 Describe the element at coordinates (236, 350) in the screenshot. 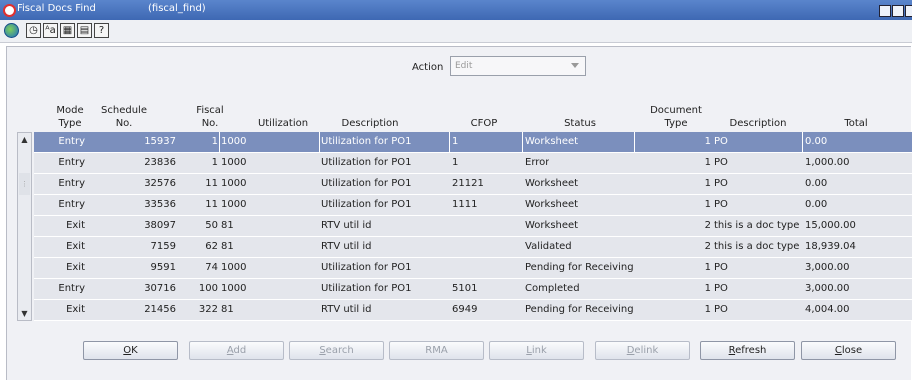

I see `add-button: Add` at that location.